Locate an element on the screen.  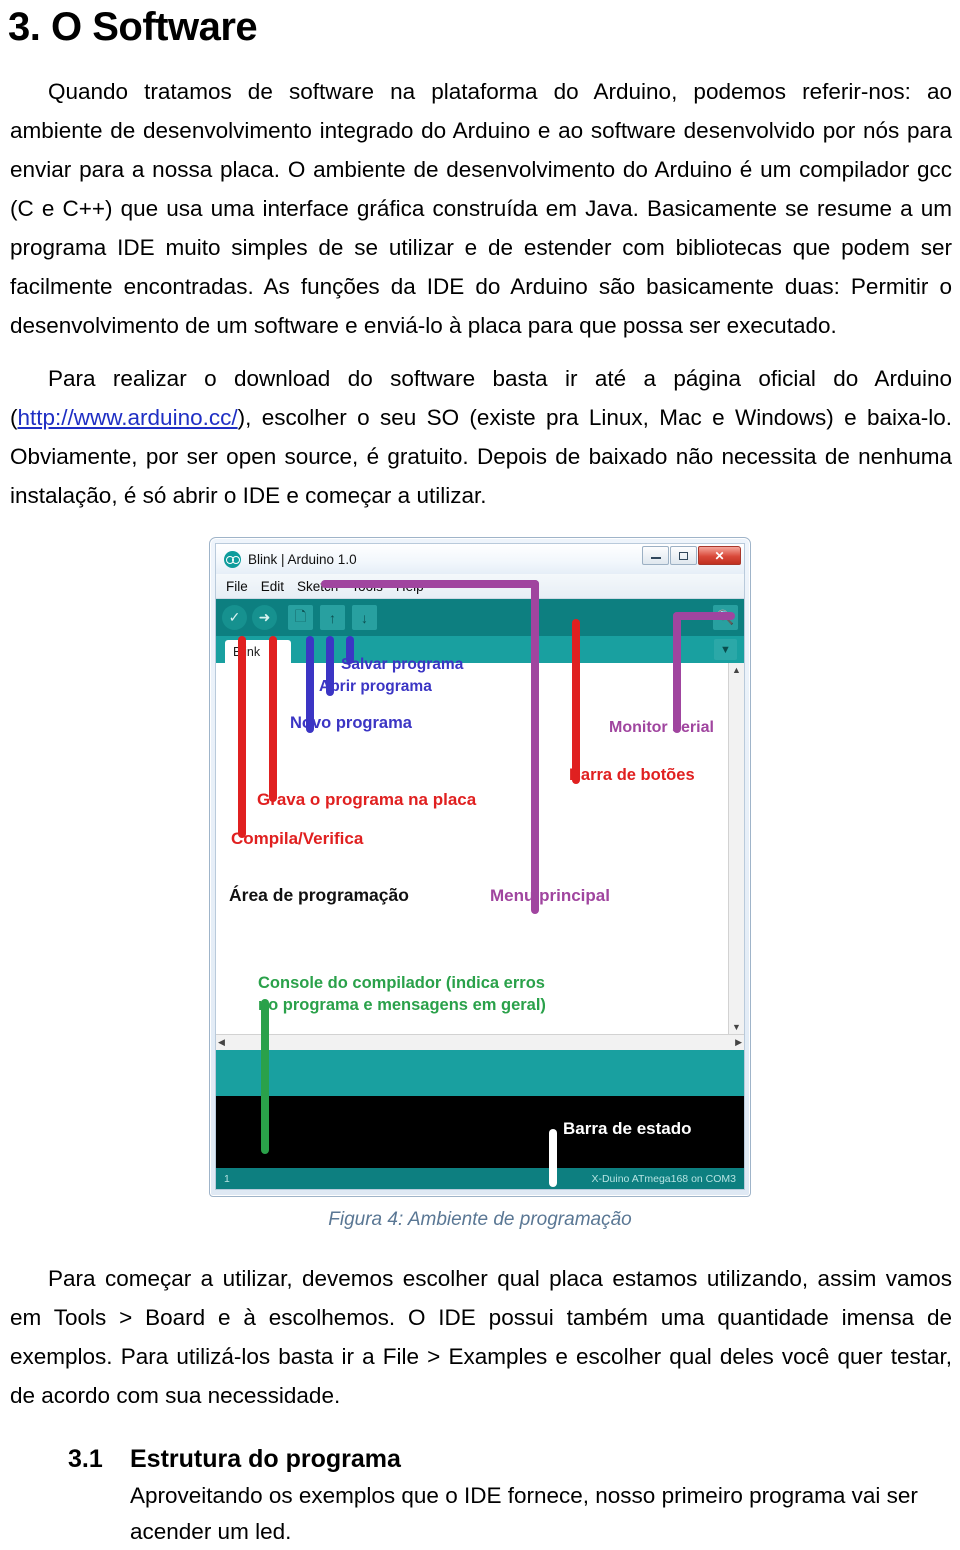
ide-tab-bar: Blink ▼ is located at coordinates (480, 649).